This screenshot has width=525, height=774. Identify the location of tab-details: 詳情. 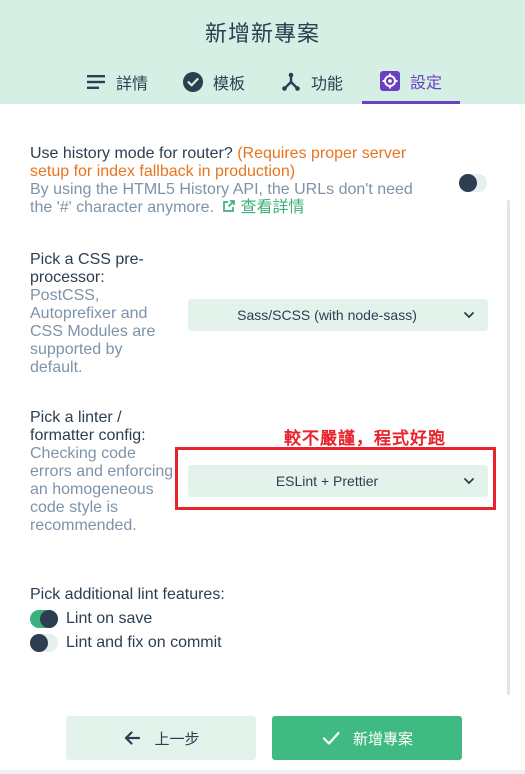
(117, 82).